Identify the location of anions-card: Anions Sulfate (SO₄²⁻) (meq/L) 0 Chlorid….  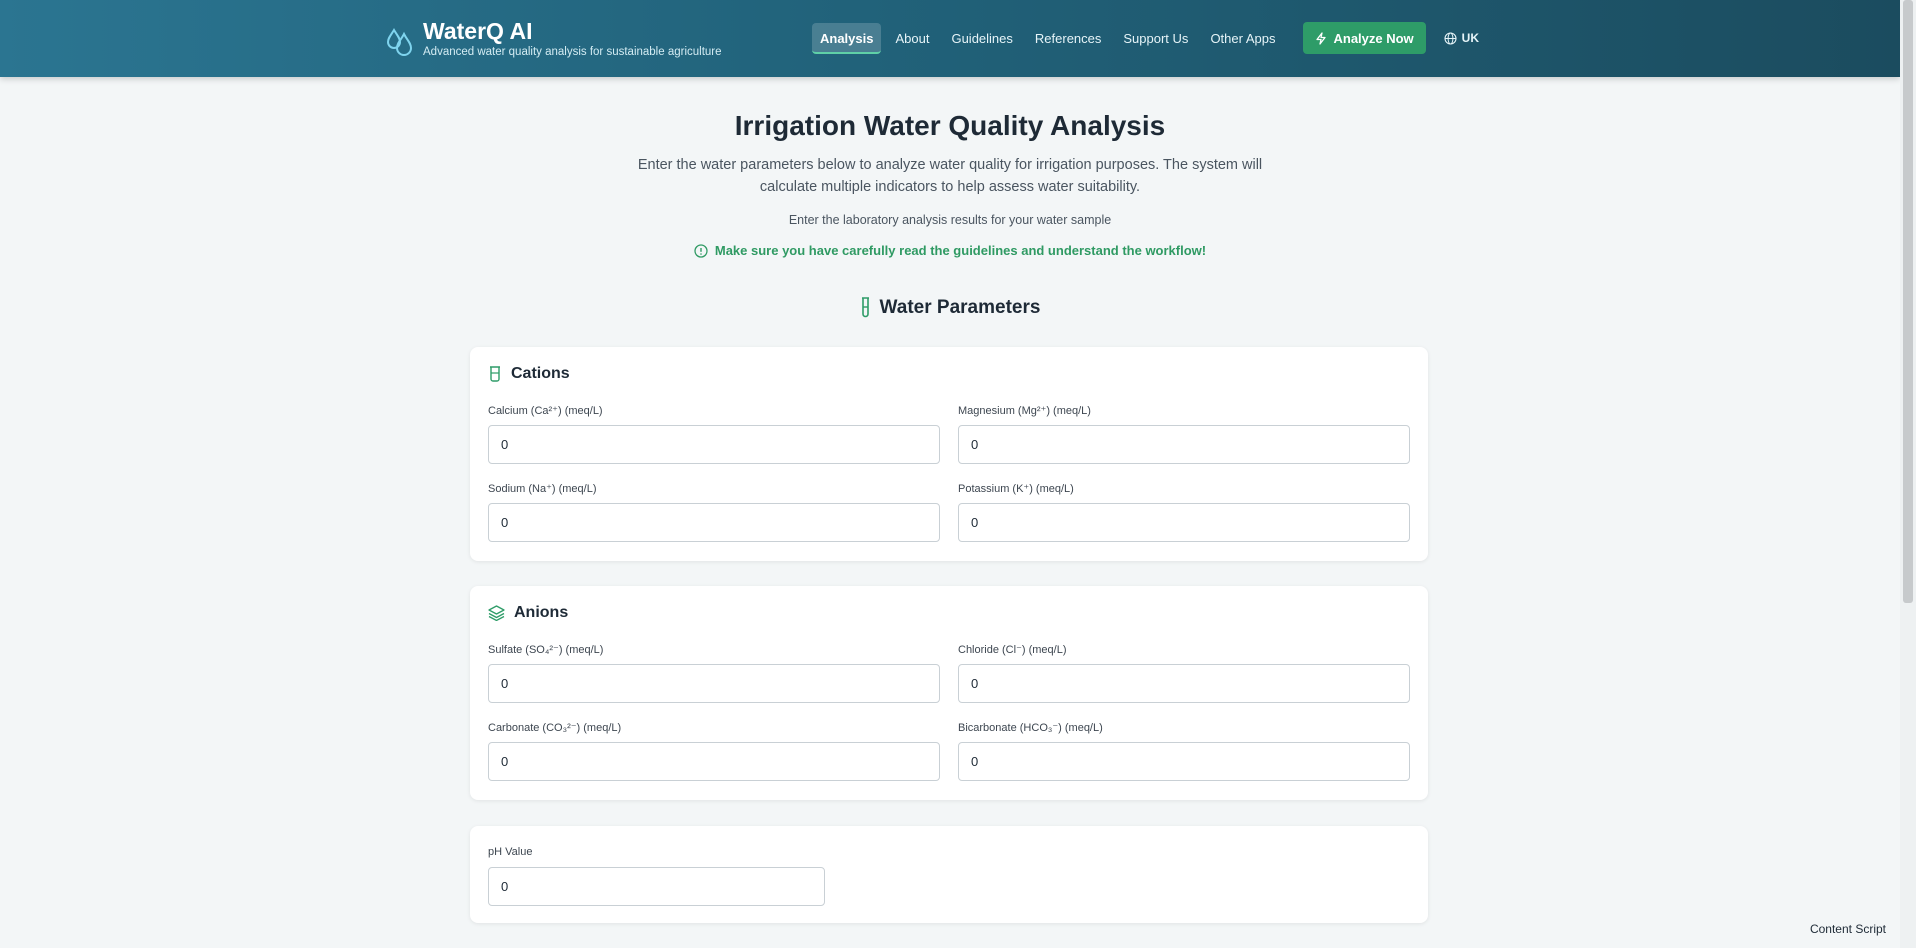
(949, 693).